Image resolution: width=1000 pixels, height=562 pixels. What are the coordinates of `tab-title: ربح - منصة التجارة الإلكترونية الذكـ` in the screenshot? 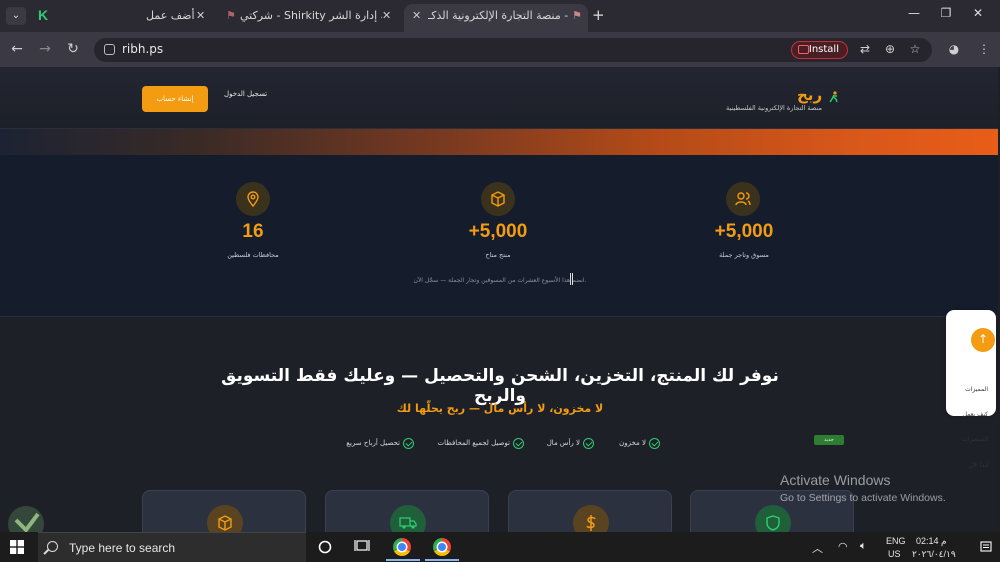 It's located at (500, 15).